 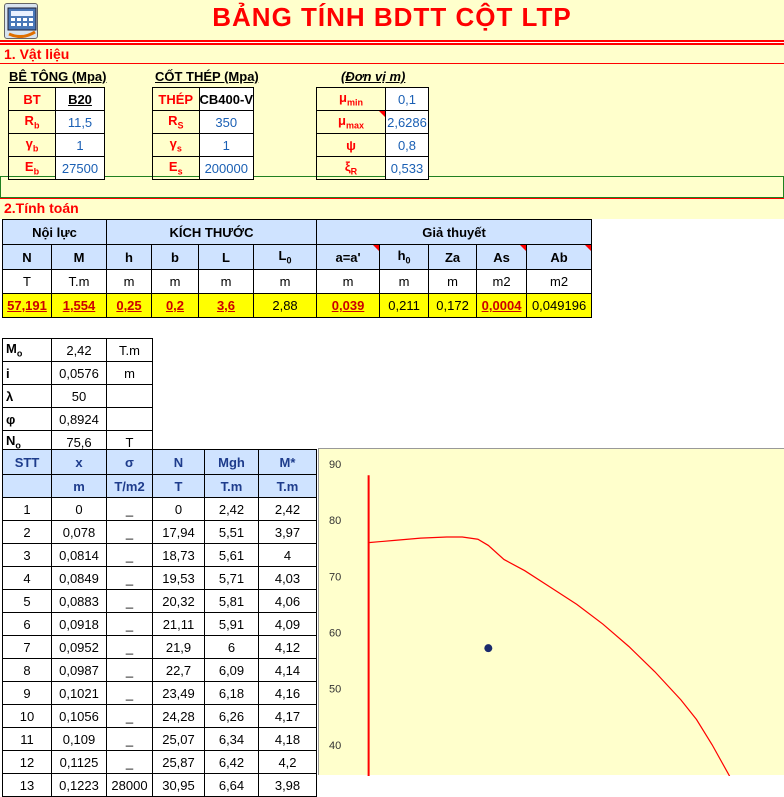 I want to click on table-cell: 25,07, so click(x=178, y=739).